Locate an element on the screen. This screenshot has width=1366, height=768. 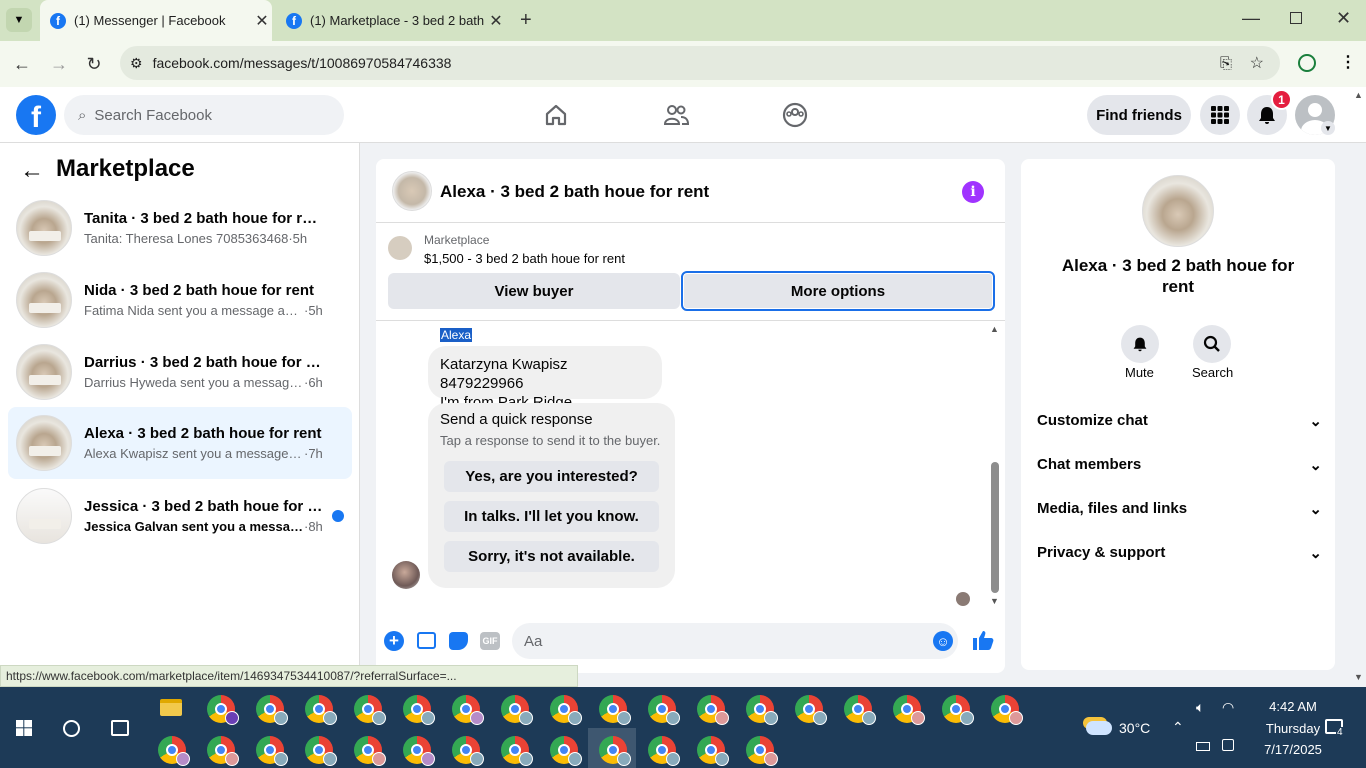
weather-temperature: 30°C is located at coordinates (1134, 728).